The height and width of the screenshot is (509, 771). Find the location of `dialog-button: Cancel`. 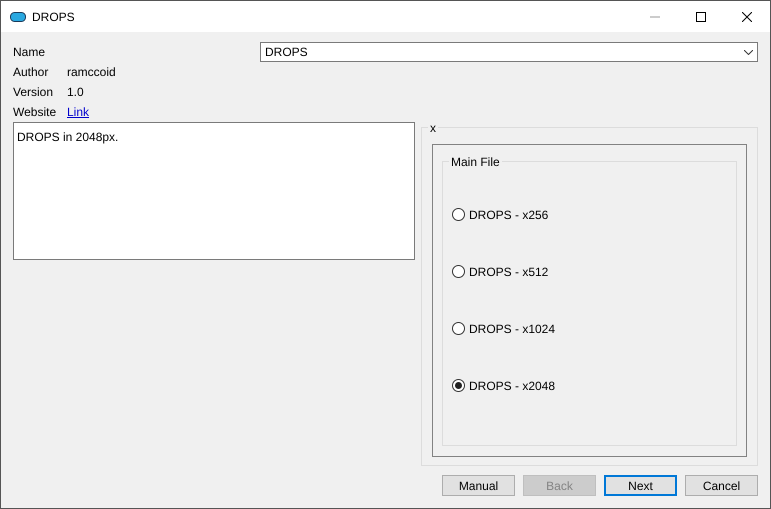

dialog-button: Cancel is located at coordinates (721, 485).